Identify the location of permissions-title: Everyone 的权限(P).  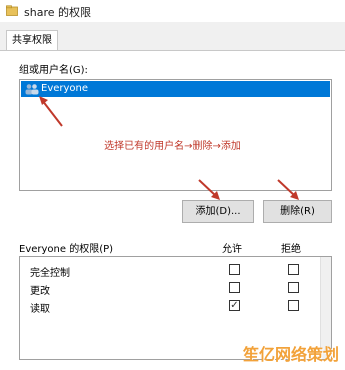
(66, 249).